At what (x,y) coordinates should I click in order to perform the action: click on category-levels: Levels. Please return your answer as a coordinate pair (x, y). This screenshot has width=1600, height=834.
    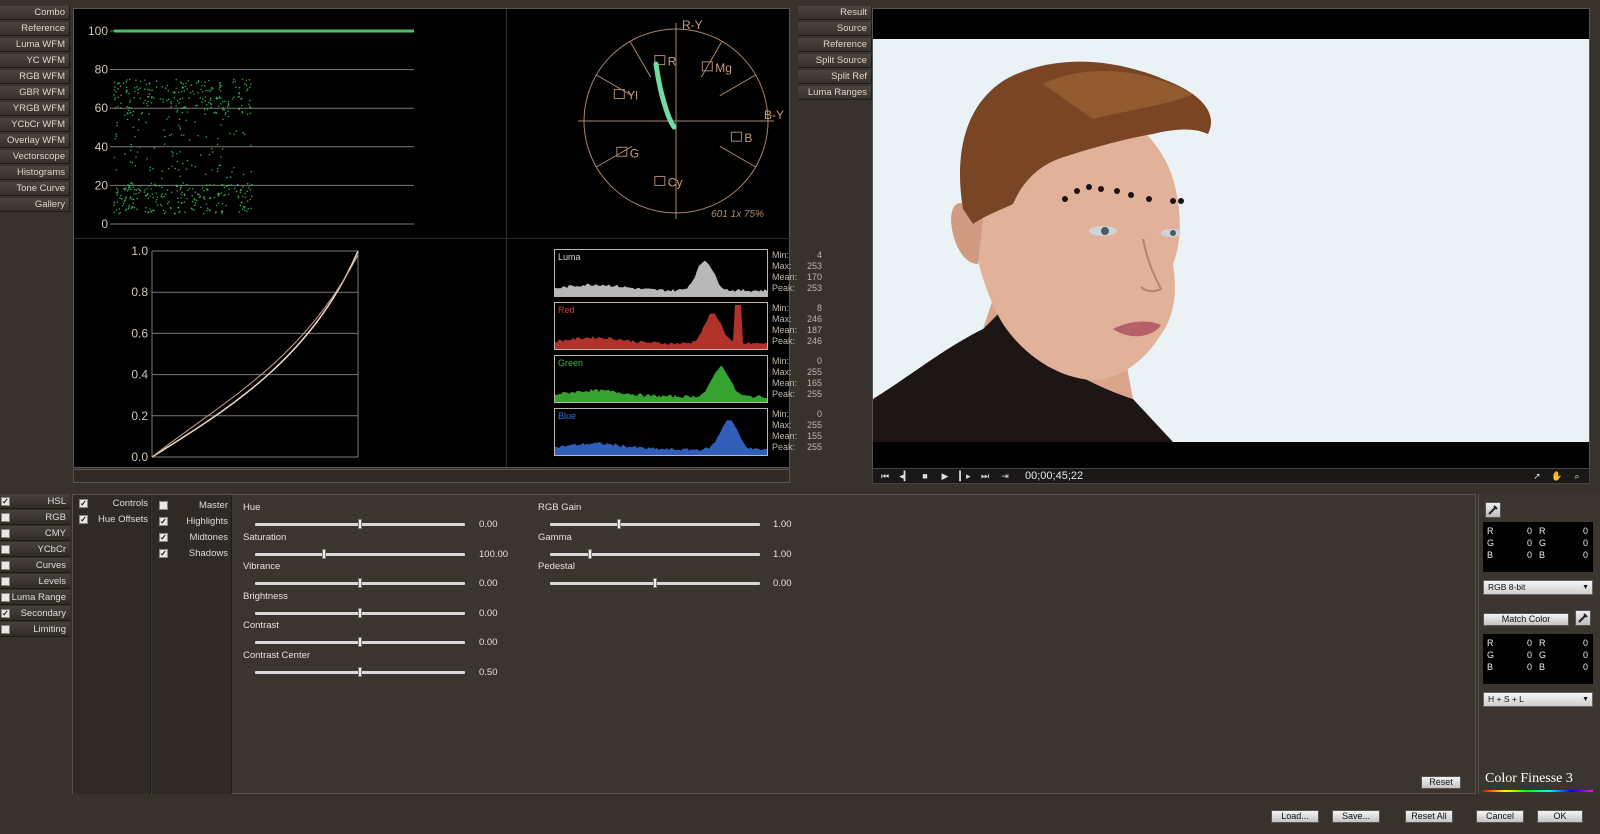
    Looking at the image, I should click on (35, 581).